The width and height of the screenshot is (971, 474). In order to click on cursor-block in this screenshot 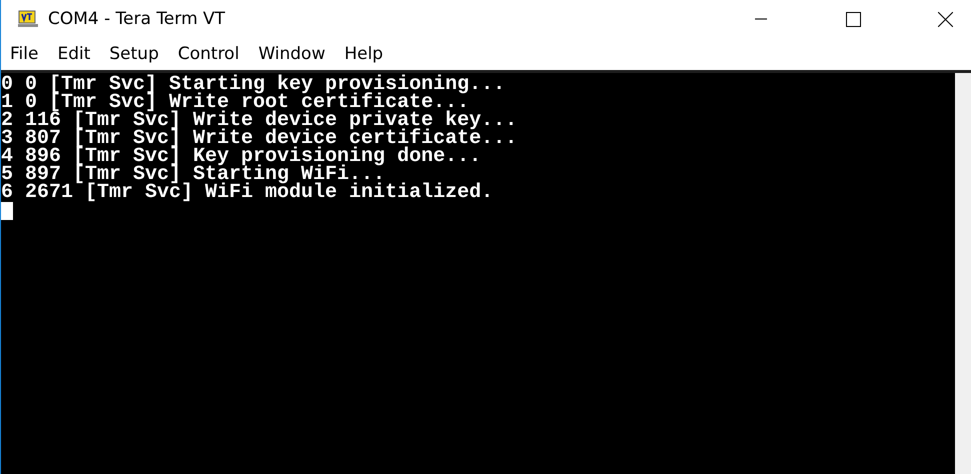, I will do `click(7, 211)`.